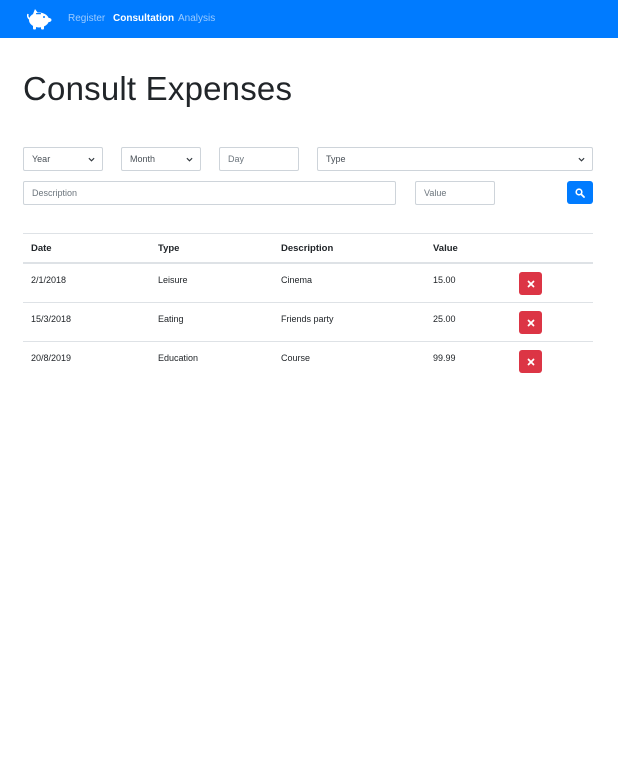 This screenshot has height=770, width=618. What do you see at coordinates (236, 159) in the screenshot?
I see `day-input-placeholder: Day` at bounding box center [236, 159].